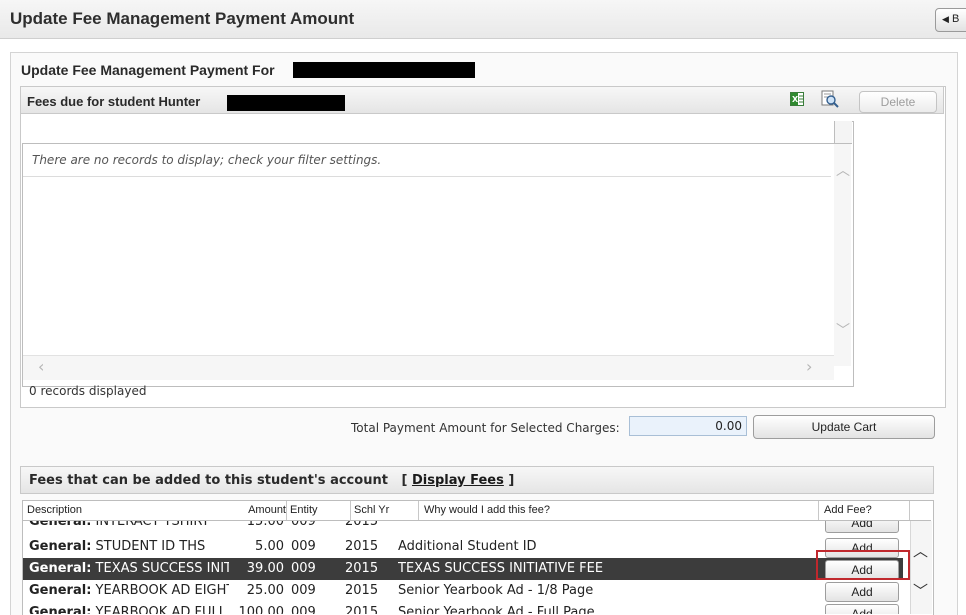 The width and height of the screenshot is (966, 615). Describe the element at coordinates (182, 18) in the screenshot. I see `page-title: Update Fee Management Payment Amount` at that location.